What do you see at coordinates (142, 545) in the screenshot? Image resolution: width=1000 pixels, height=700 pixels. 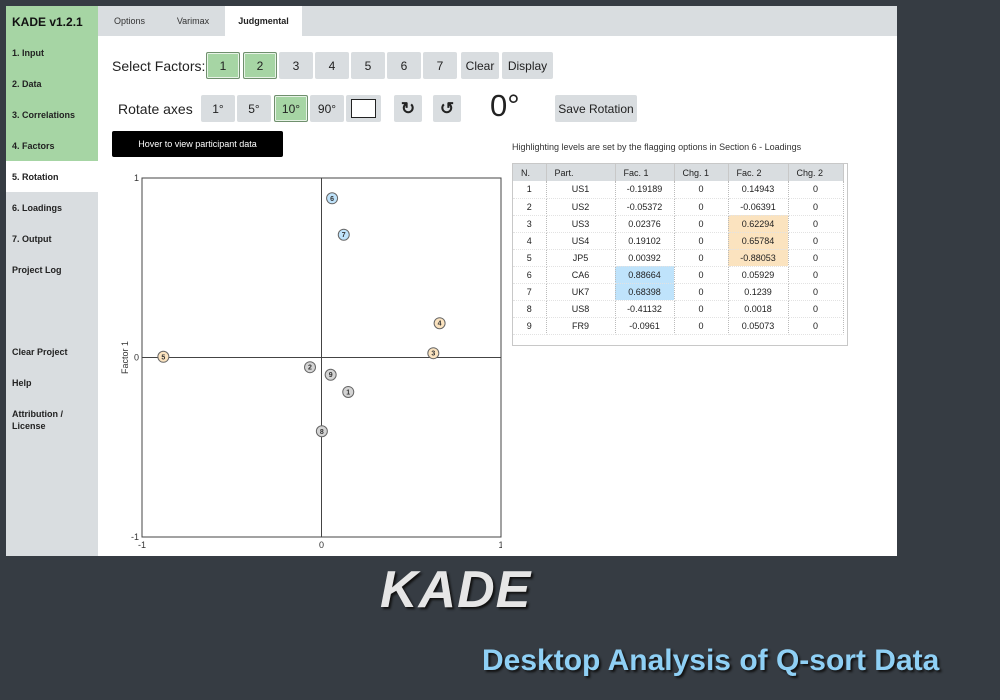 I see `x-tick-label: -1` at bounding box center [142, 545].